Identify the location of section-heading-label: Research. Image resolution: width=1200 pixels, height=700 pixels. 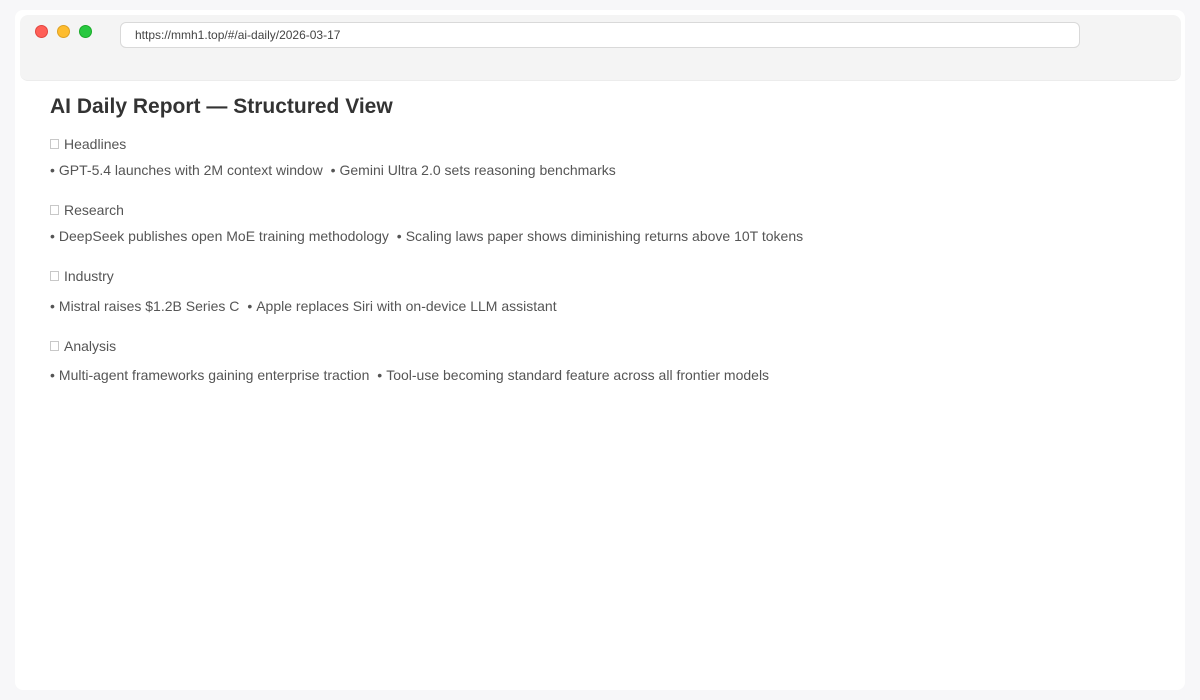
(94, 210).